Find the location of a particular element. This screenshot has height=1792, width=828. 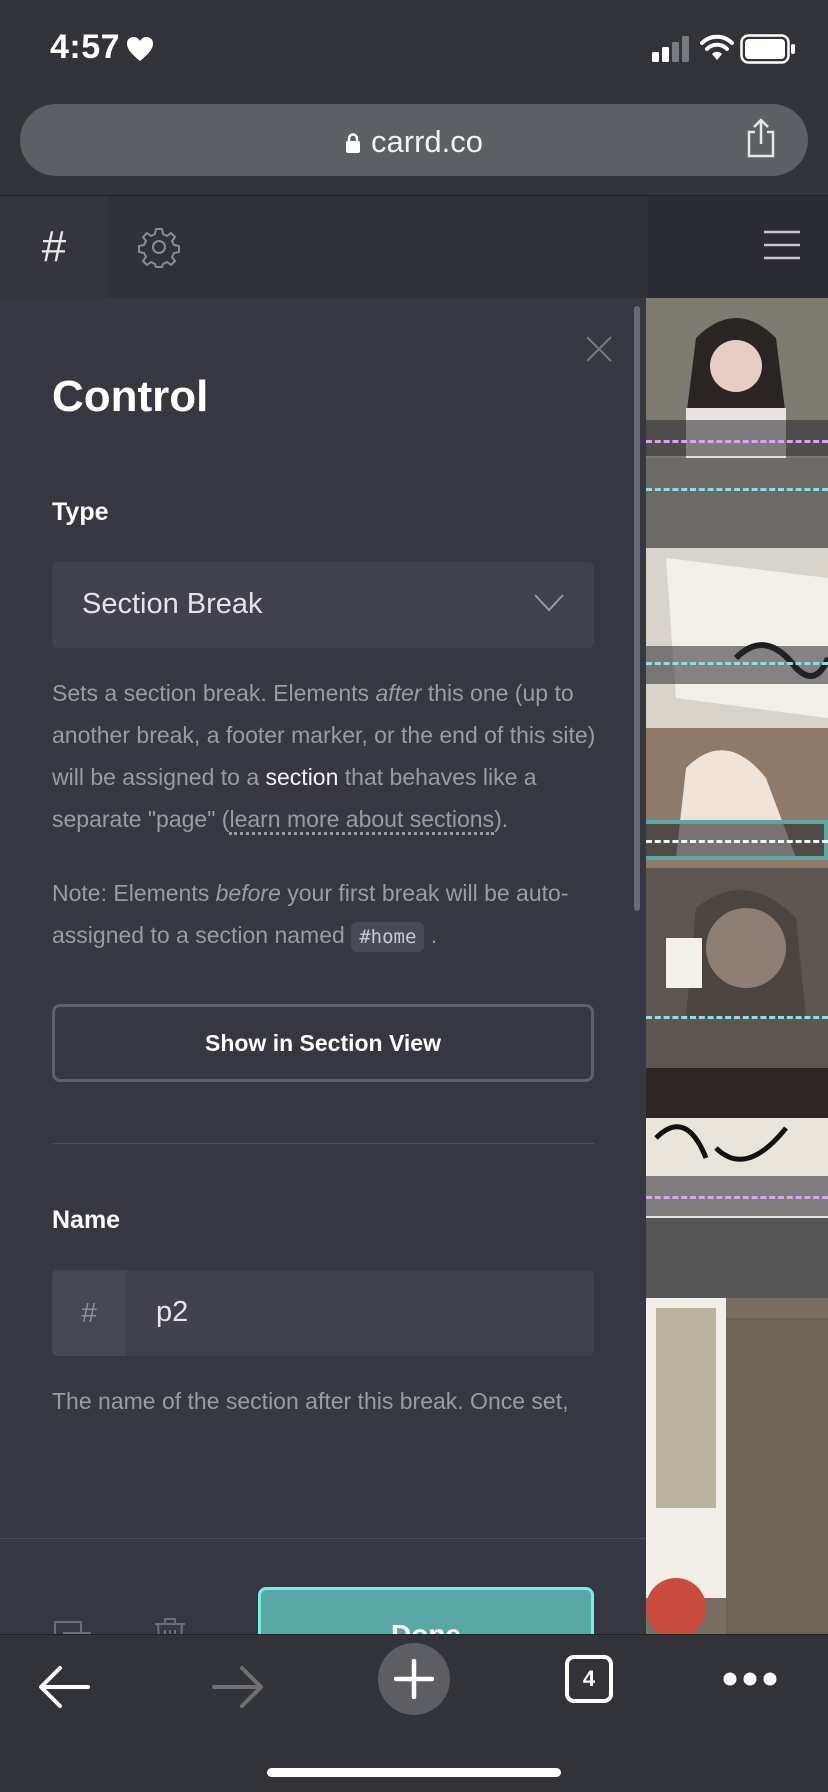

editor-toolbar: # is located at coordinates (414, 247).